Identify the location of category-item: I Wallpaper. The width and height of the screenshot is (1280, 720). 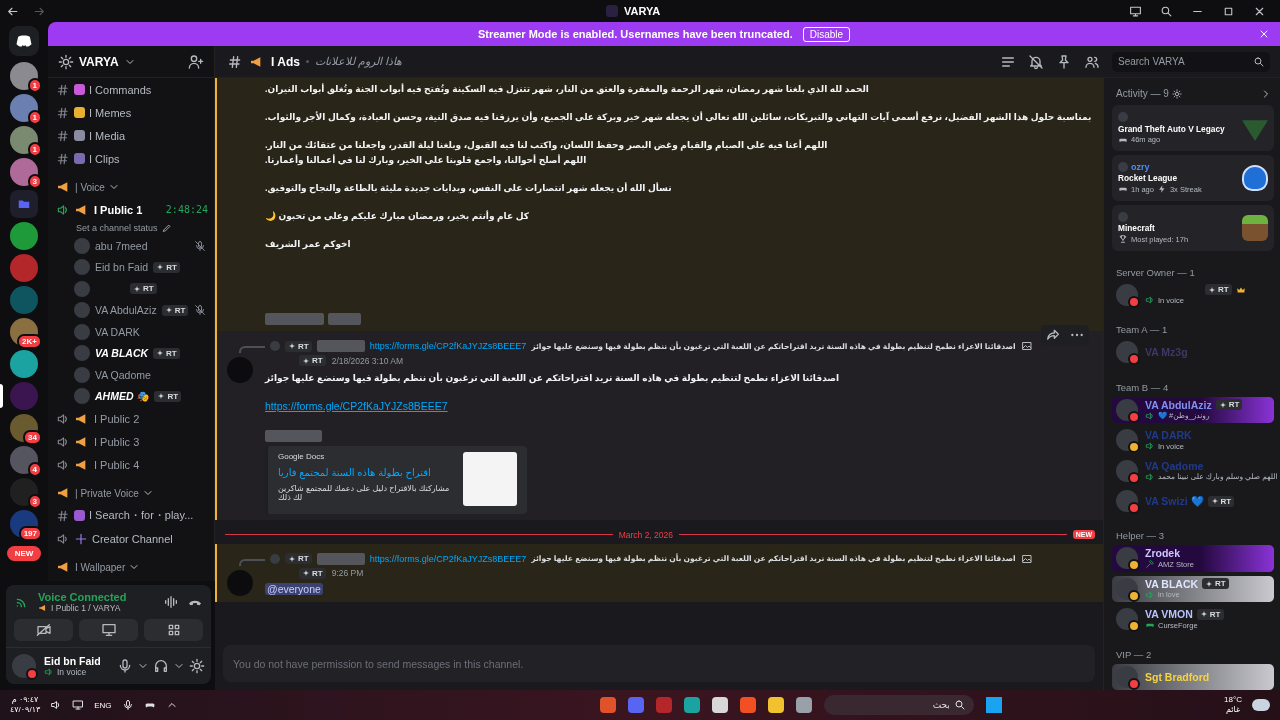
(135, 567).